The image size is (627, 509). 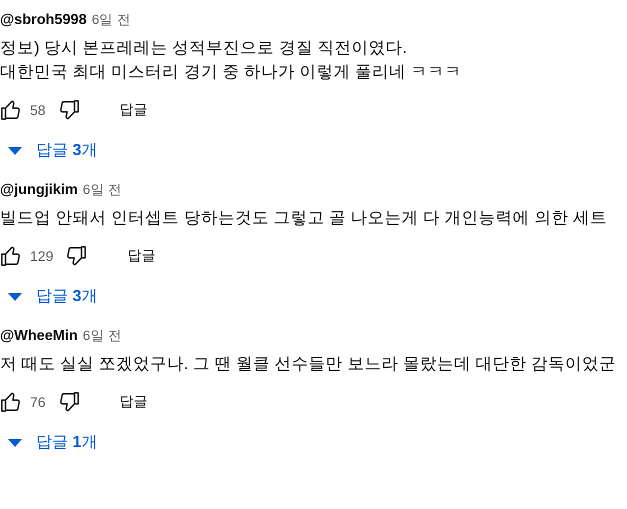 I want to click on like-count: 58, so click(x=38, y=110).